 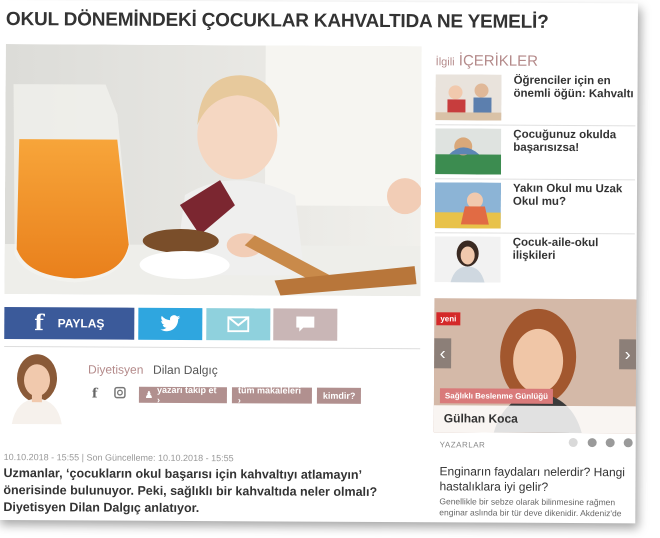 I want to click on new-badge: yeni, so click(x=448, y=319).